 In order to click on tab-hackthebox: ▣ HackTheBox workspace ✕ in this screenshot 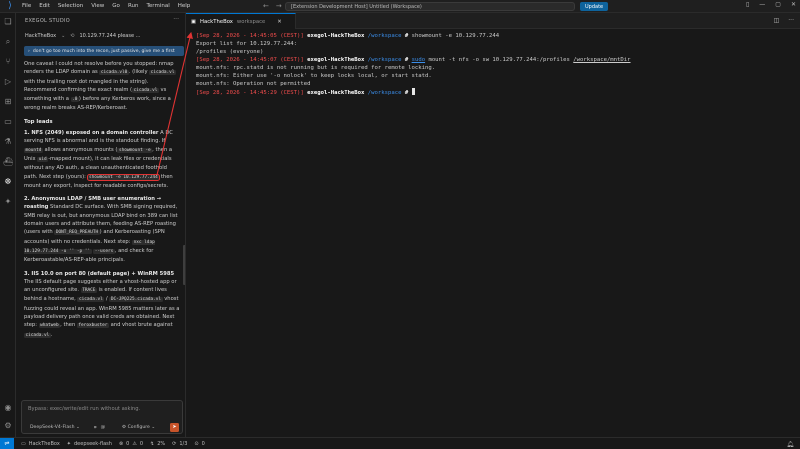, I will do `click(241, 21)`.